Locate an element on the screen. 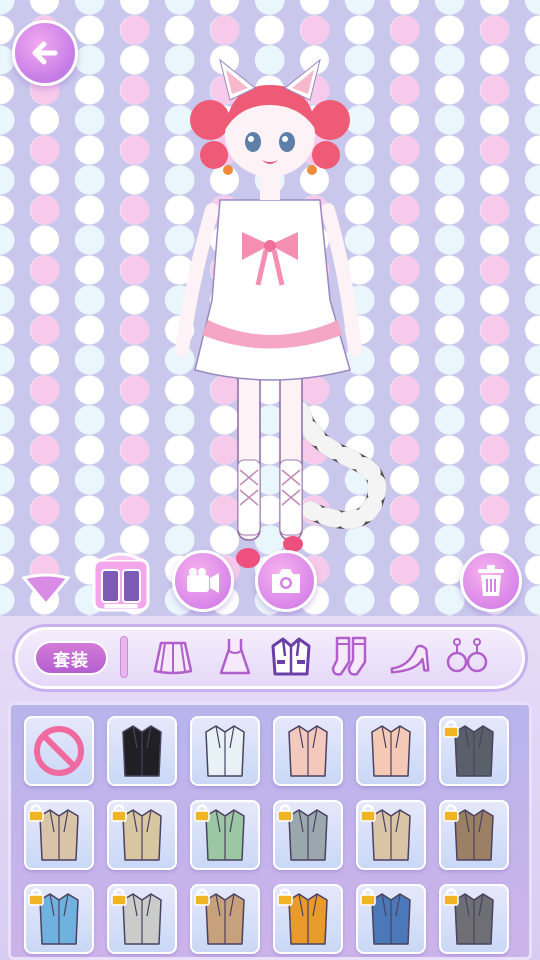  tab-socks is located at coordinates (351, 657).